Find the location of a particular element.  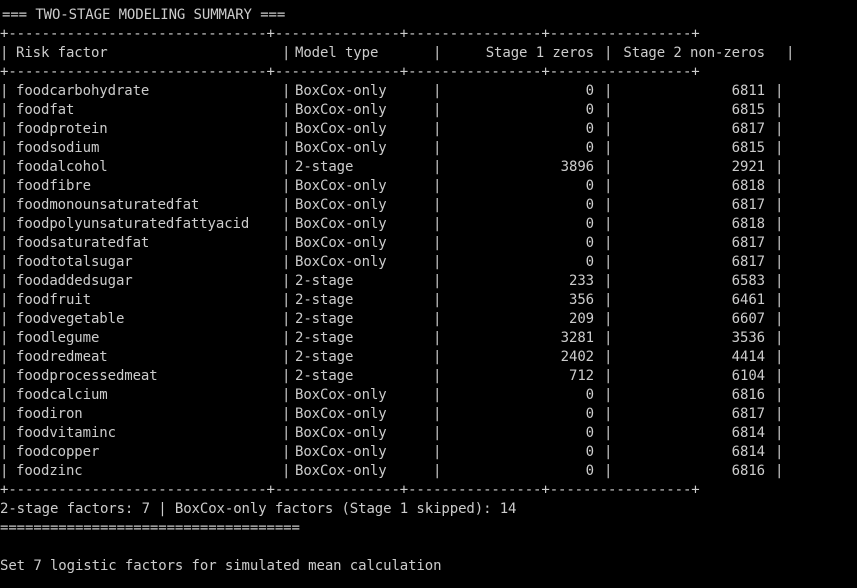

table-row: | foodprotein | BoxCox-only | 0 | 6817 | is located at coordinates (428, 129).